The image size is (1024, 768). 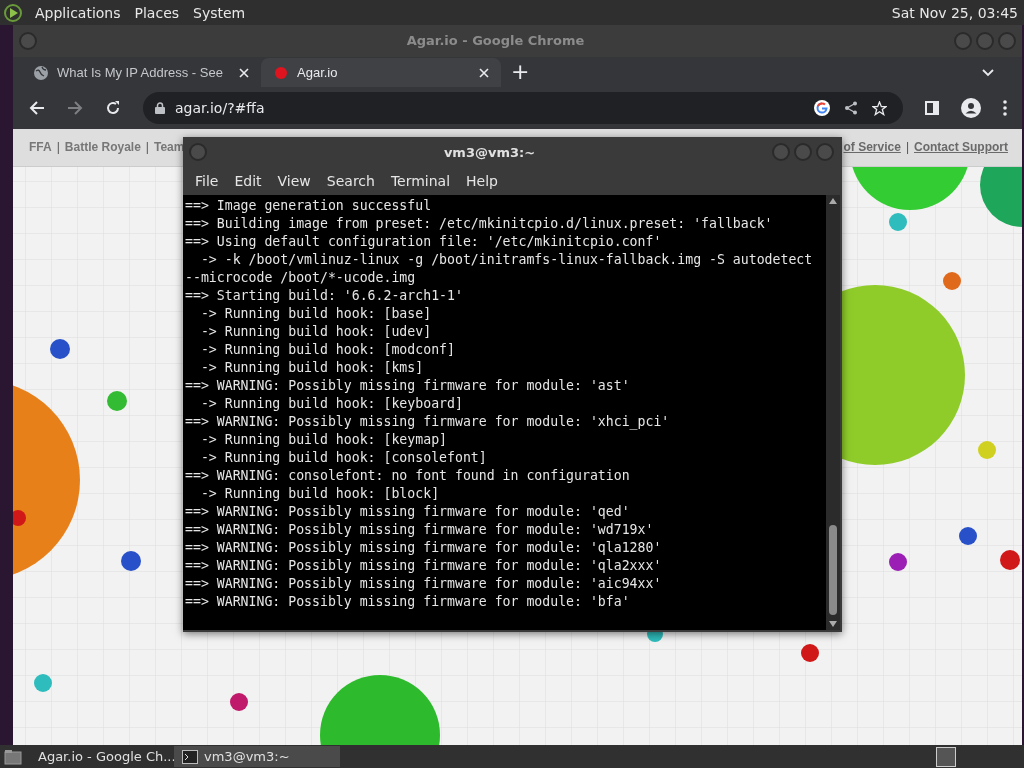 I want to click on forward-arrow-icon, so click(x=75, y=108).